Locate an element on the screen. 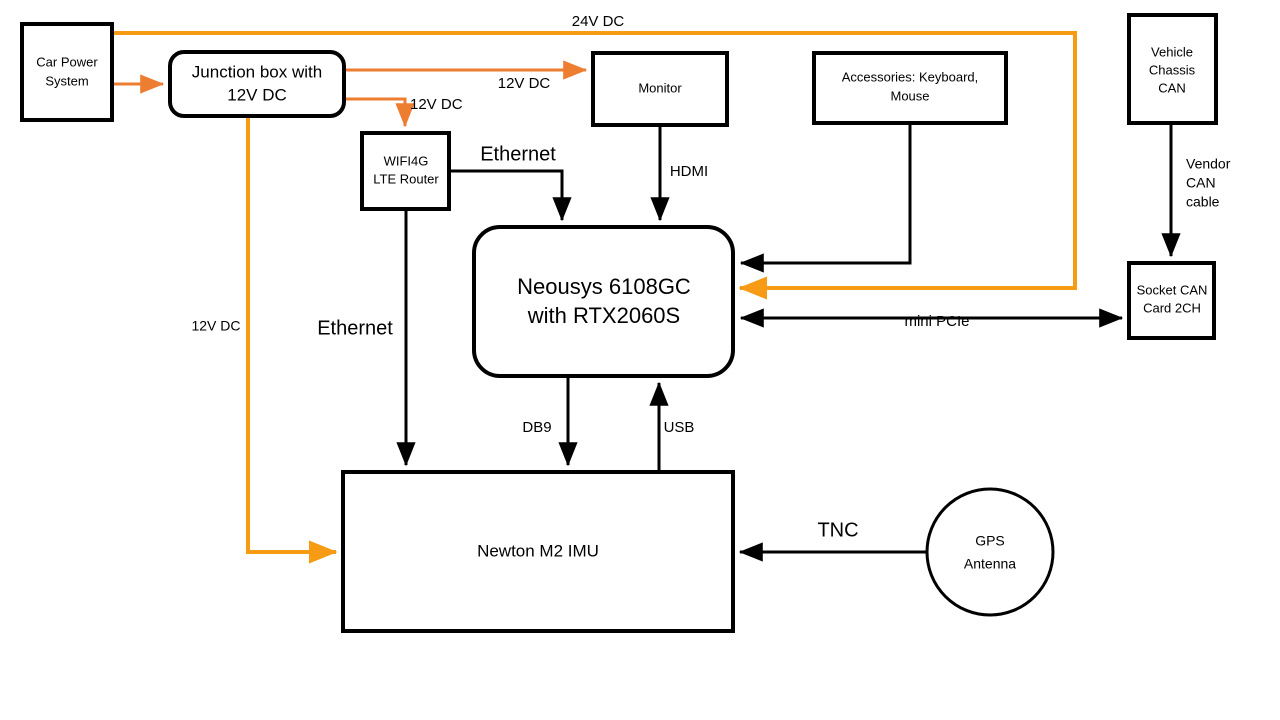 The image size is (1280, 720). edge-label-12v-dc-router: 12V DC is located at coordinates (436, 104).